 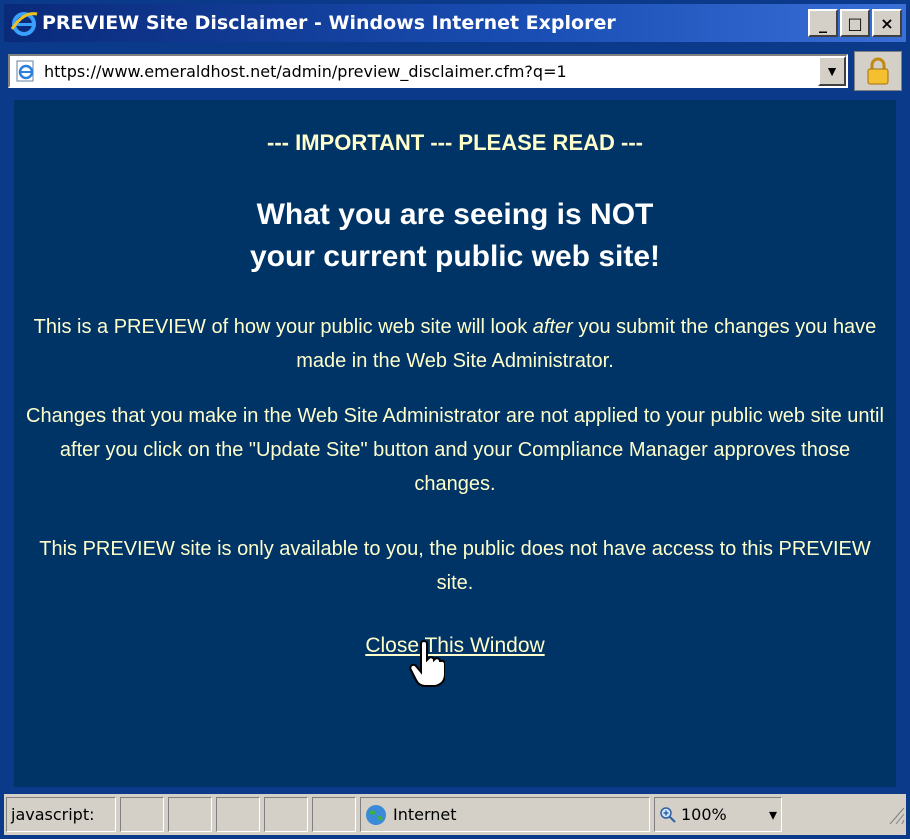 What do you see at coordinates (376, 814) in the screenshot?
I see `globe-icon` at bounding box center [376, 814].